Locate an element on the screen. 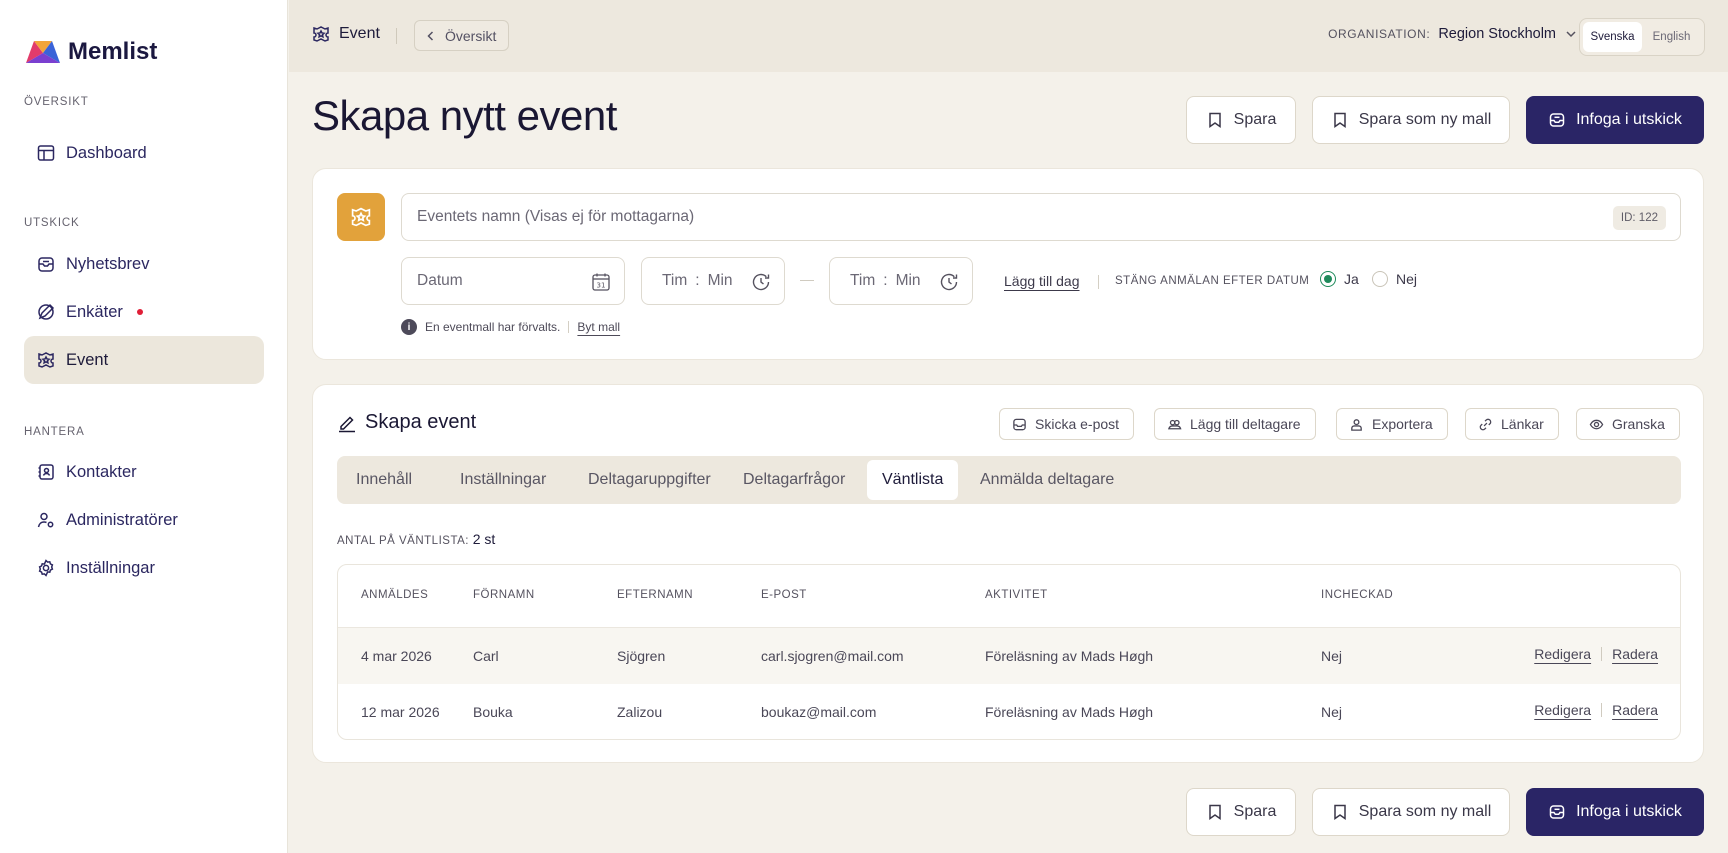  sidebar-item-event: Event is located at coordinates (144, 360).